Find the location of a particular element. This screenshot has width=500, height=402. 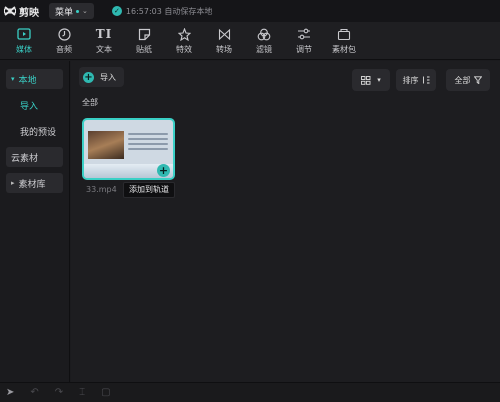

transition-icon is located at coordinates (224, 34).